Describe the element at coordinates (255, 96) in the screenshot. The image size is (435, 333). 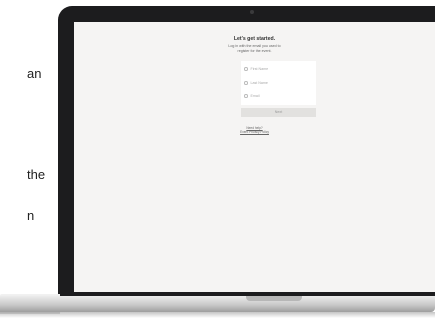
I see `field-placeholder: Email` at that location.